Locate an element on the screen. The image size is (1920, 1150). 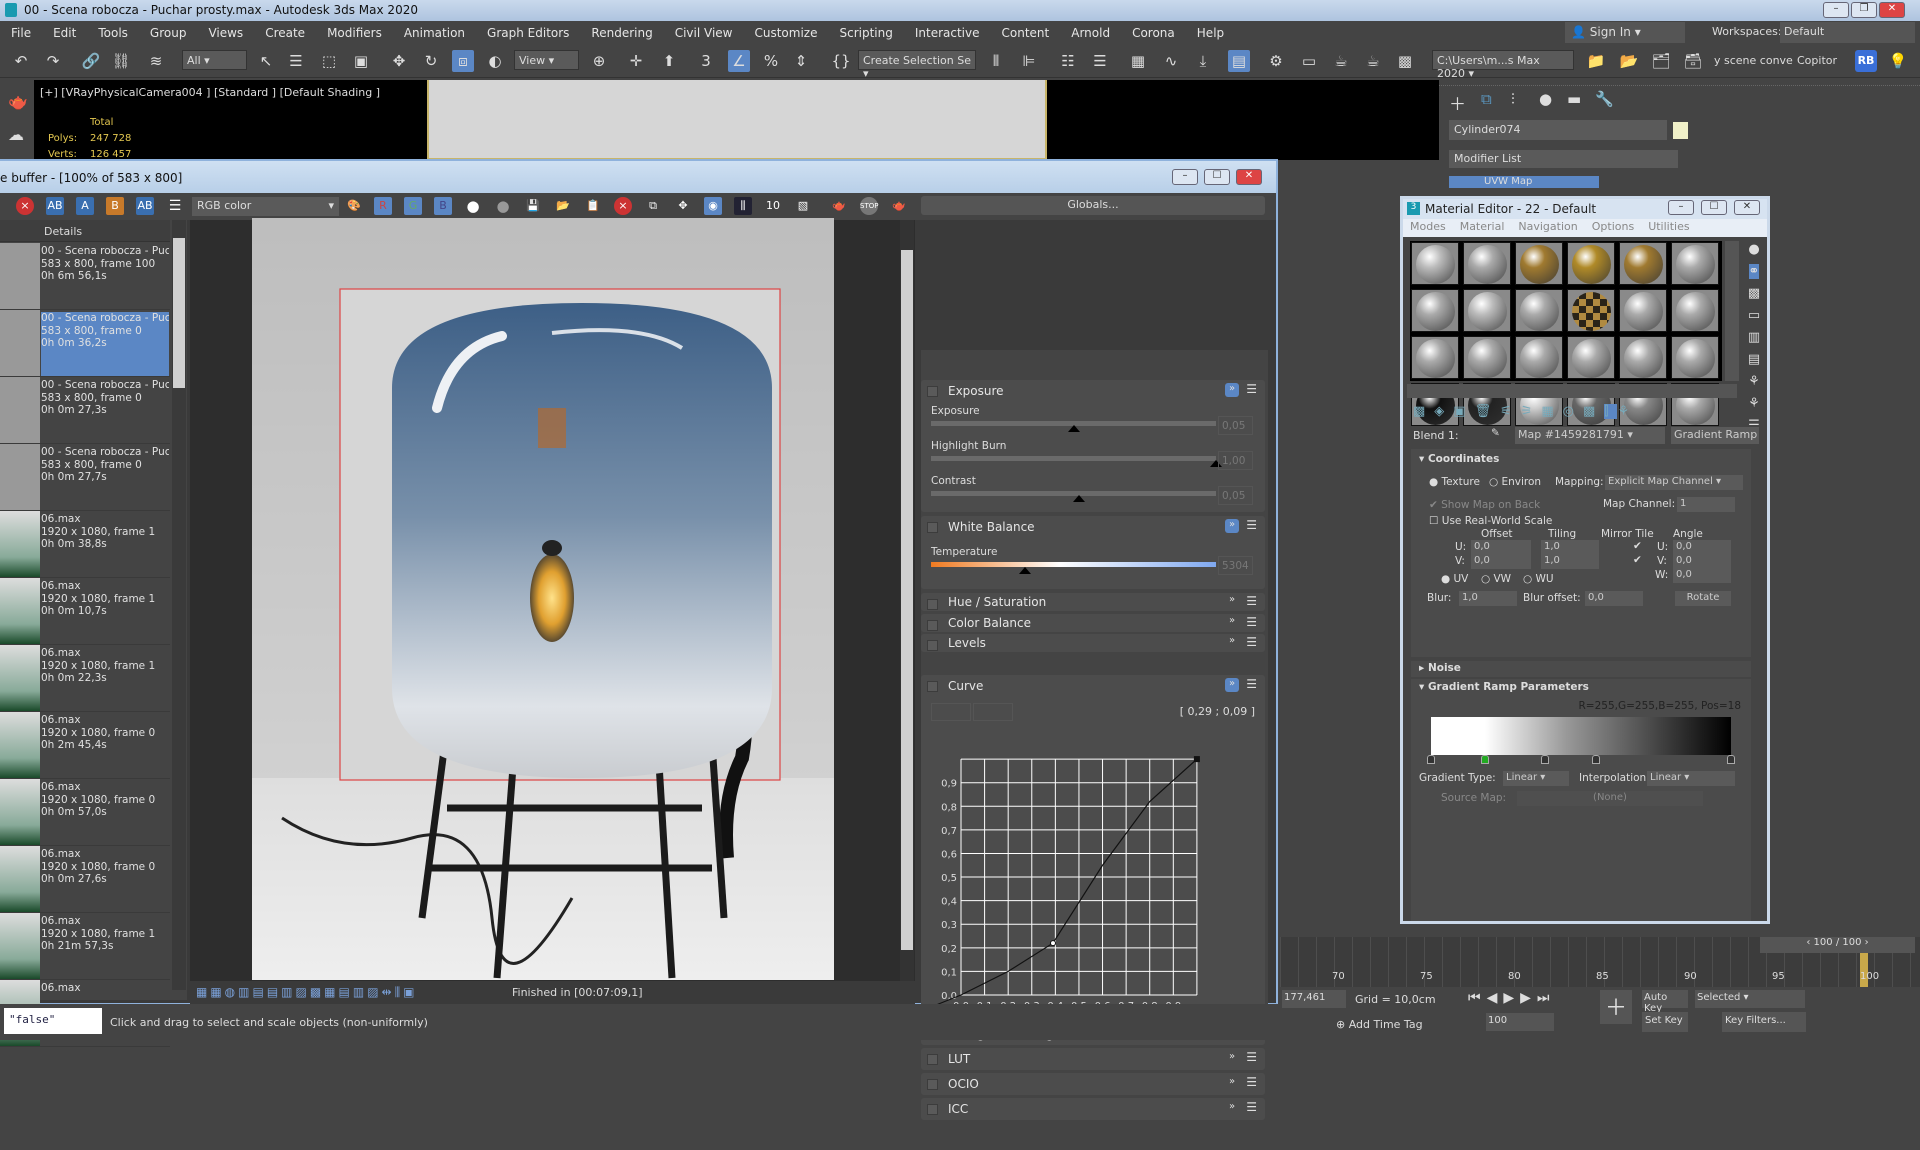
white-balance-checkbox is located at coordinates (932, 527).